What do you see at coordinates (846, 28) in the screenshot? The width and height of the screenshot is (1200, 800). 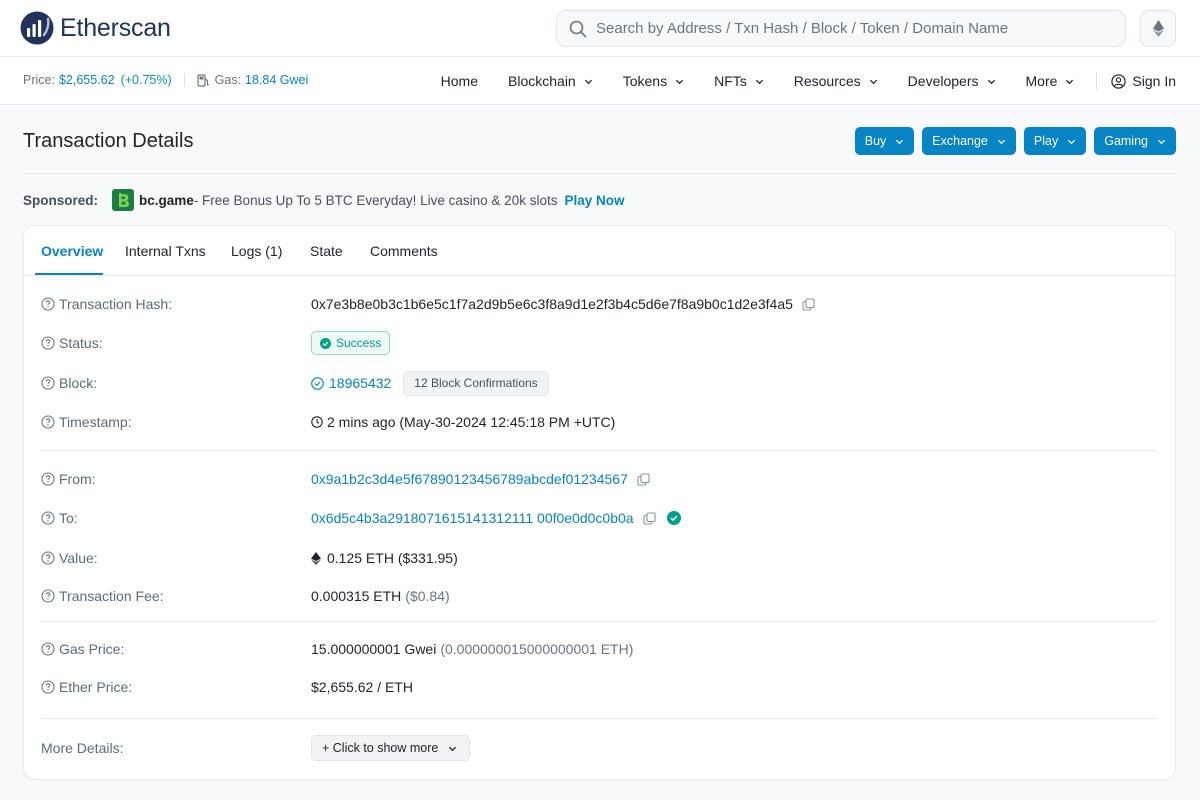 I see `search-input` at bounding box center [846, 28].